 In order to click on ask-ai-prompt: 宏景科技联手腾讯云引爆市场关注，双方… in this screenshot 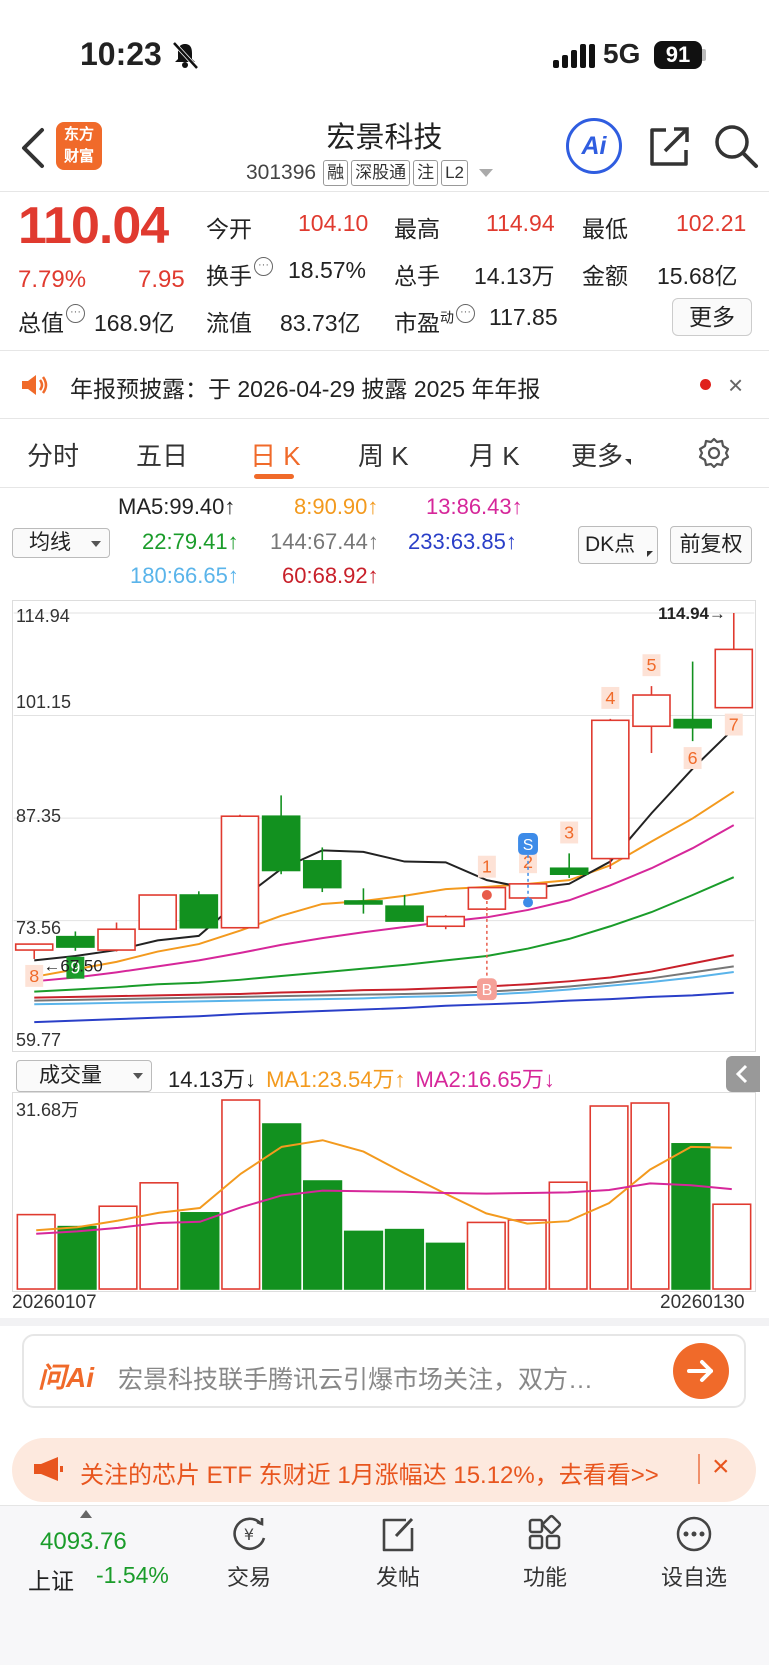, I will do `click(355, 1378)`.